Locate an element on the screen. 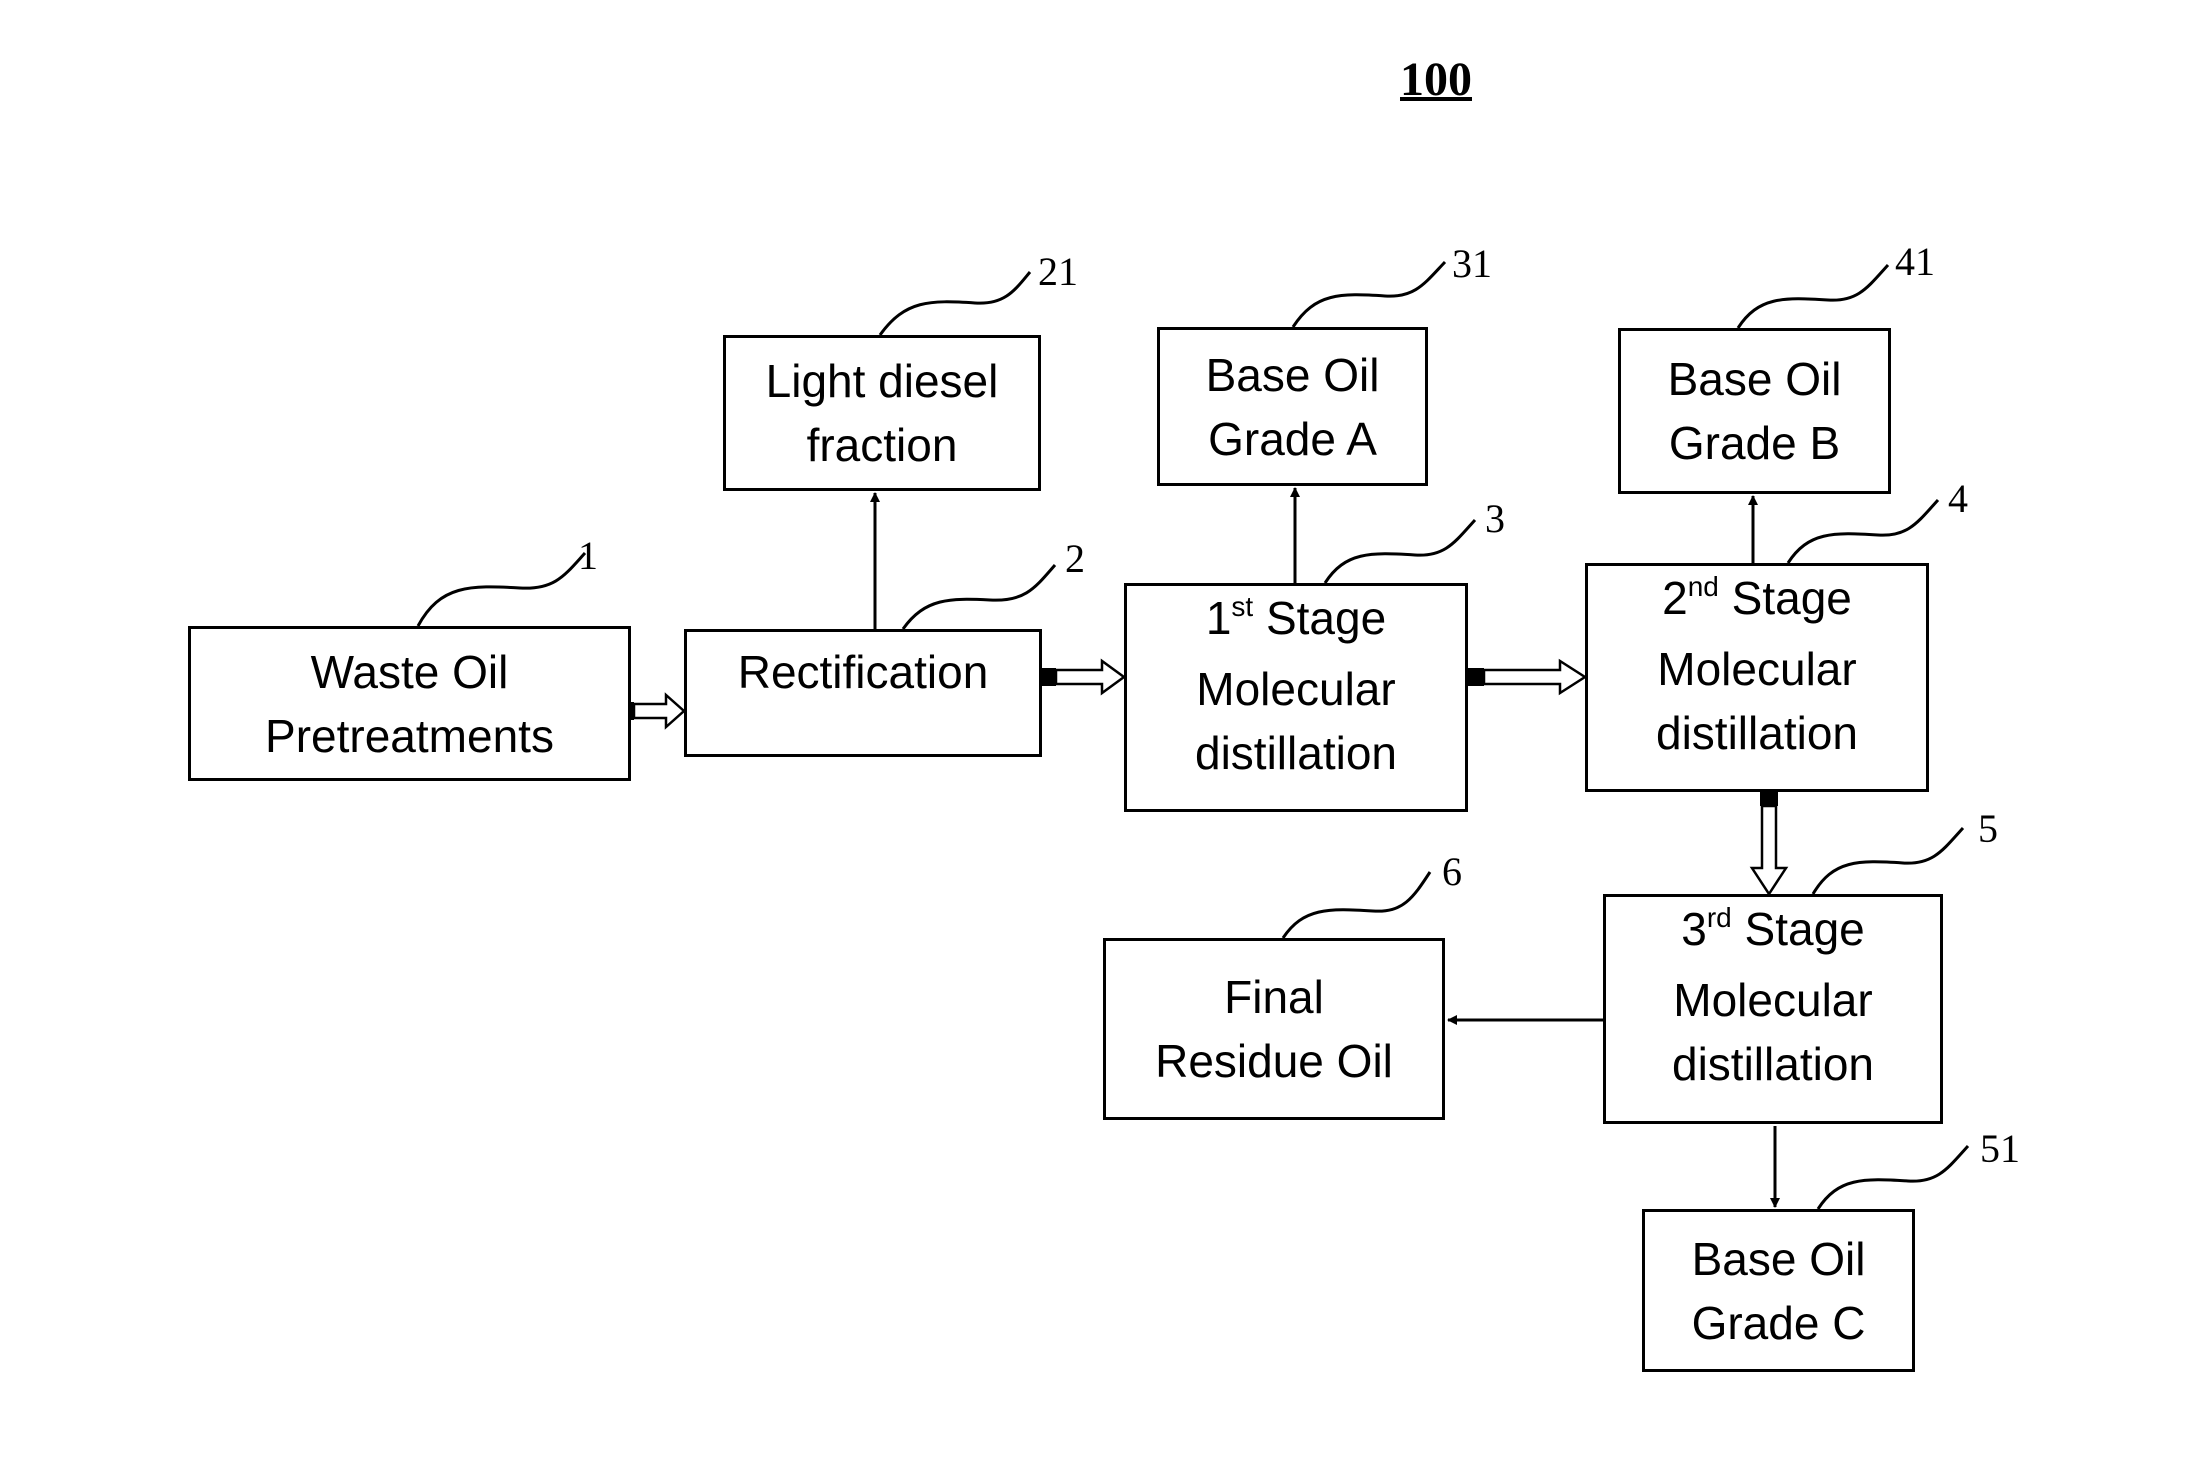 This screenshot has height=1469, width=2192. ref-number-4: 4 is located at coordinates (1958, 498).